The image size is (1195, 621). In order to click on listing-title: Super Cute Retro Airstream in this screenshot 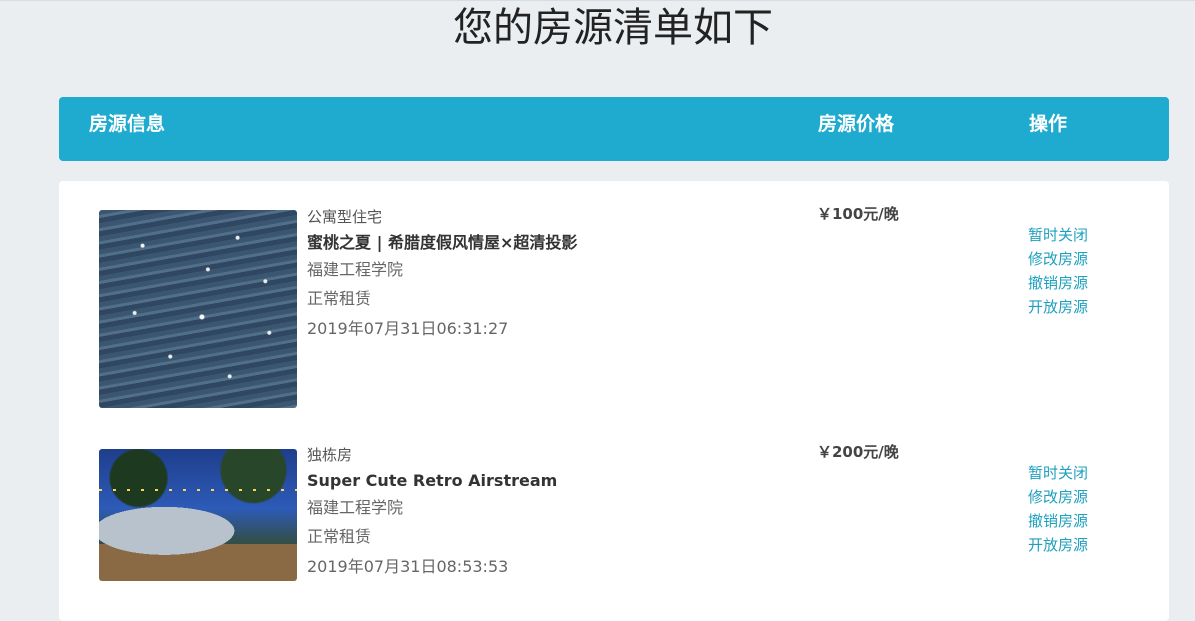, I will do `click(432, 481)`.